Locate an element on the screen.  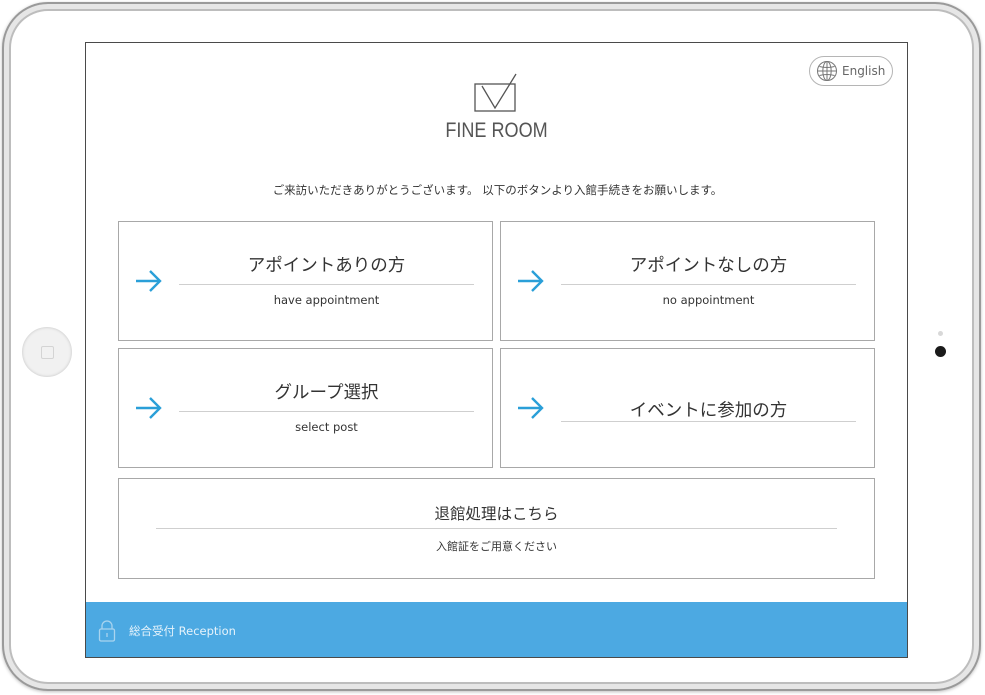
globe-icon is located at coordinates (827, 71).